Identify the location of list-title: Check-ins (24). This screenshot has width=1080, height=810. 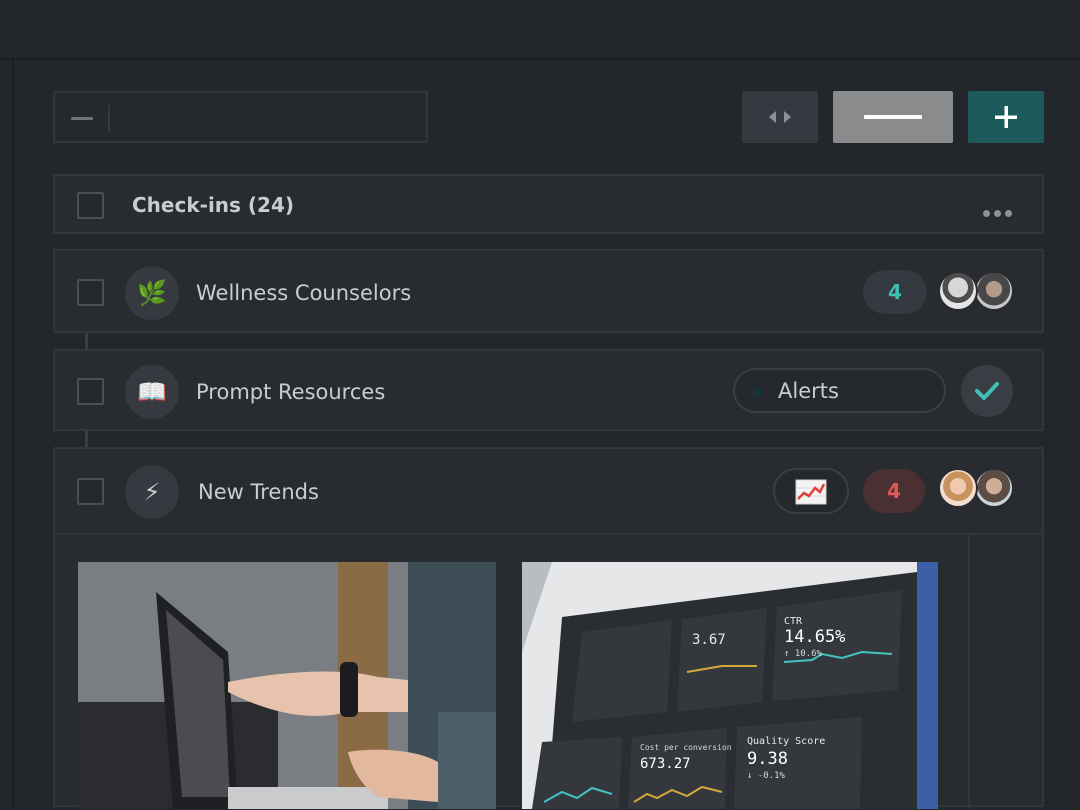
(213, 205).